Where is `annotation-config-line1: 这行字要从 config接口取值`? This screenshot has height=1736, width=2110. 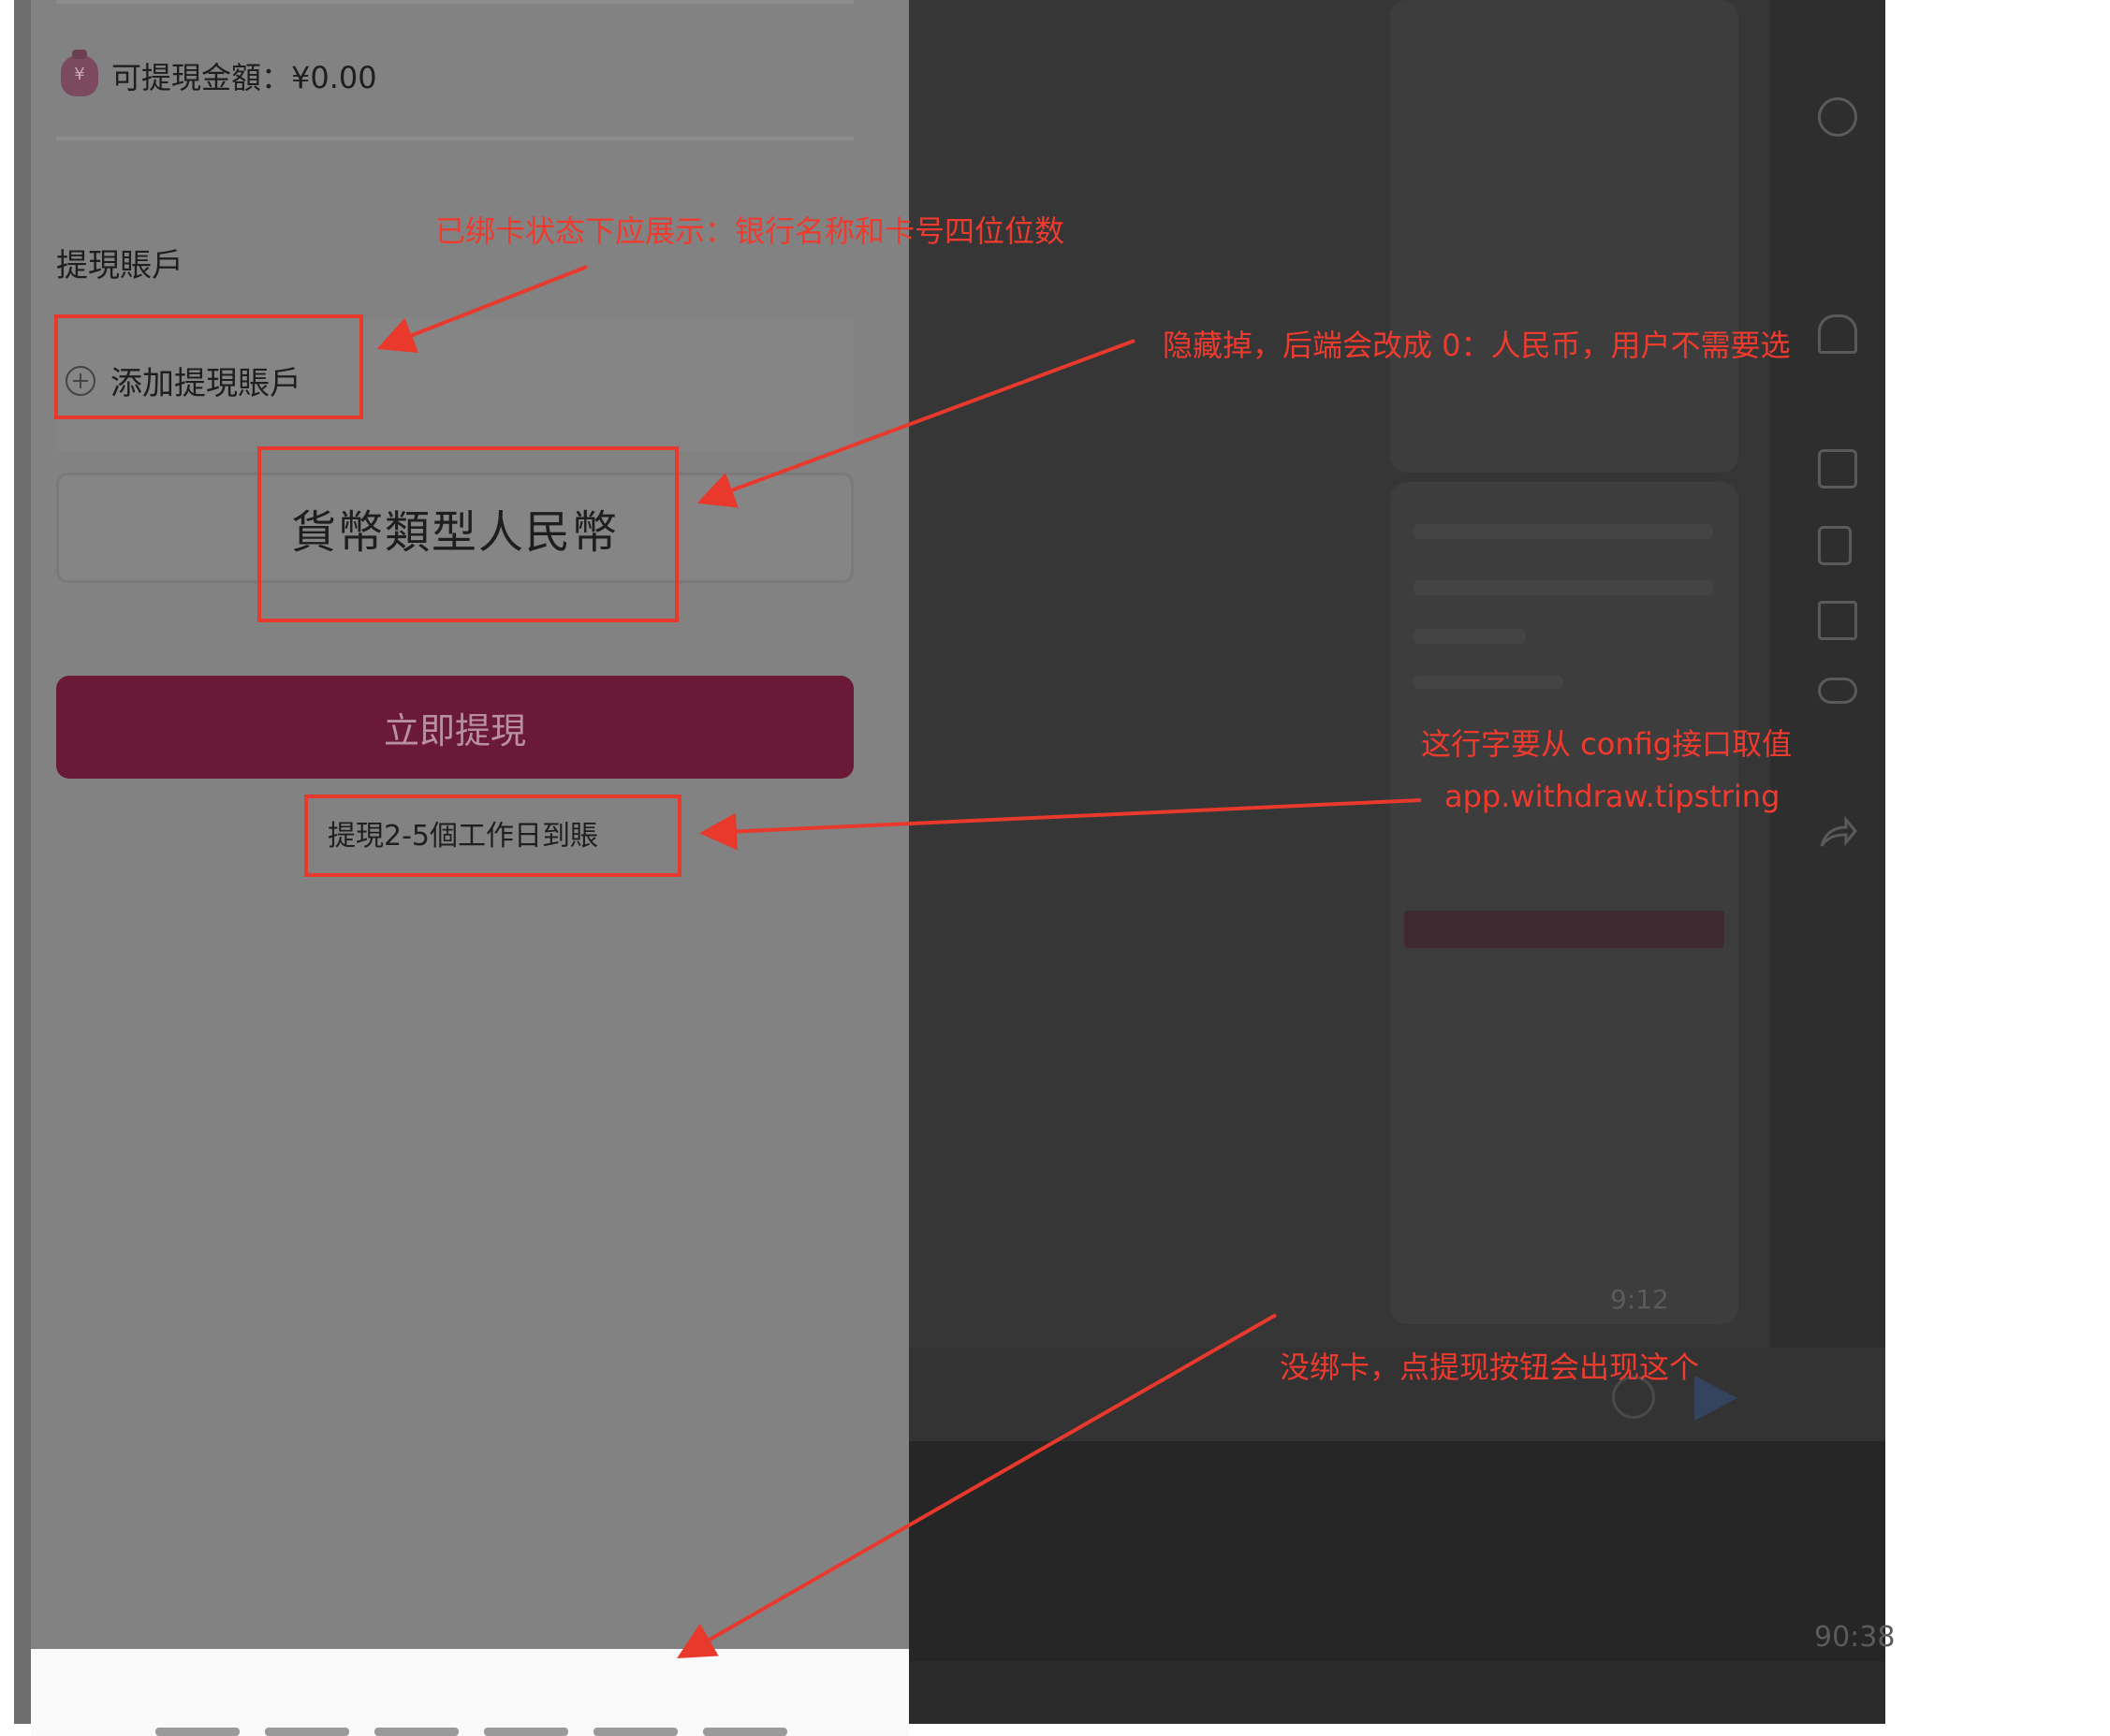
annotation-config-line1: 这行字要从 config接口取值 is located at coordinates (1607, 744).